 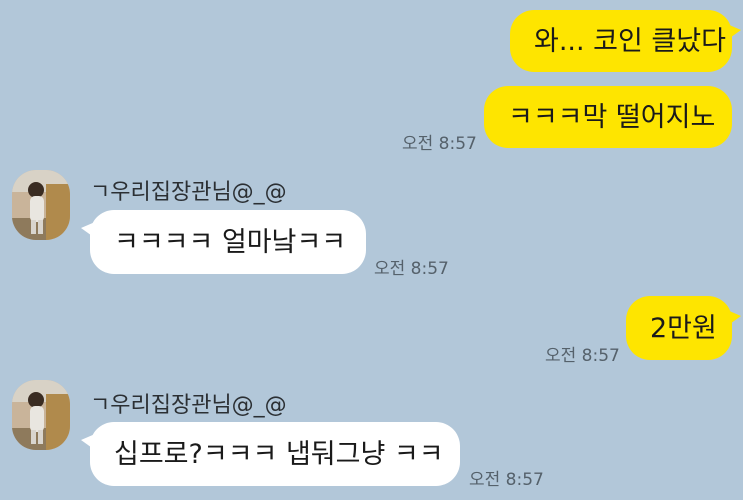 What do you see at coordinates (608, 117) in the screenshot?
I see `my-message-bubble: ㅋㅋㅋ막 떨어지노` at bounding box center [608, 117].